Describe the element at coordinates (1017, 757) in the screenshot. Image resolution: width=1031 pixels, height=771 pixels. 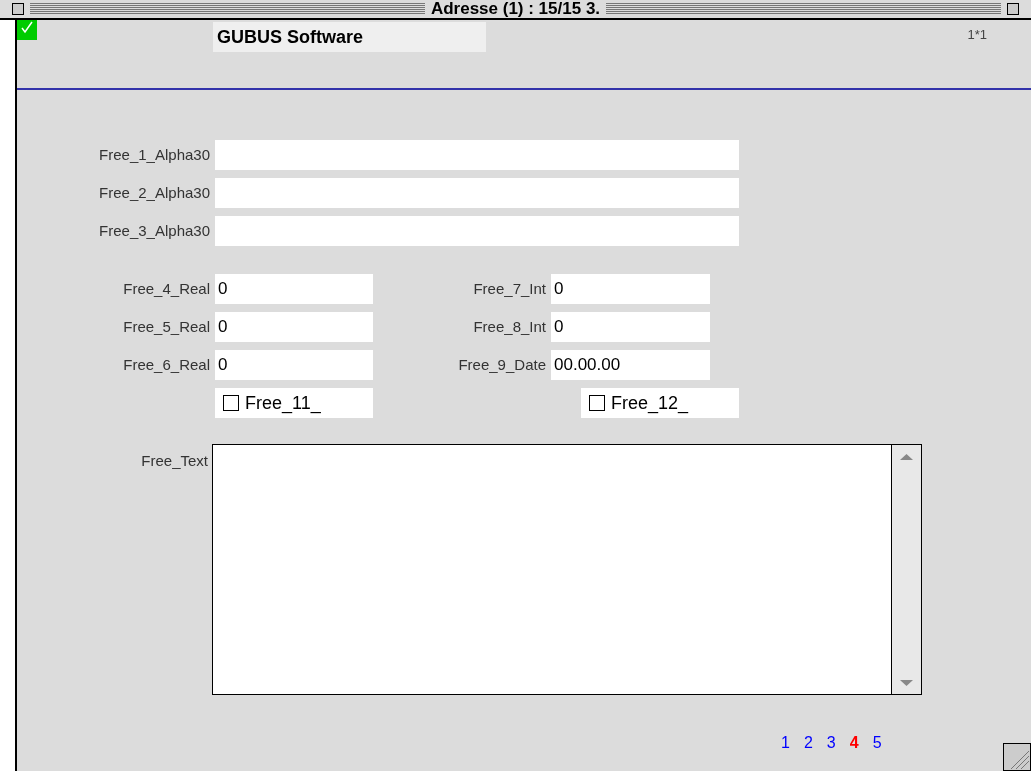
I see `resize-grip-icon` at that location.